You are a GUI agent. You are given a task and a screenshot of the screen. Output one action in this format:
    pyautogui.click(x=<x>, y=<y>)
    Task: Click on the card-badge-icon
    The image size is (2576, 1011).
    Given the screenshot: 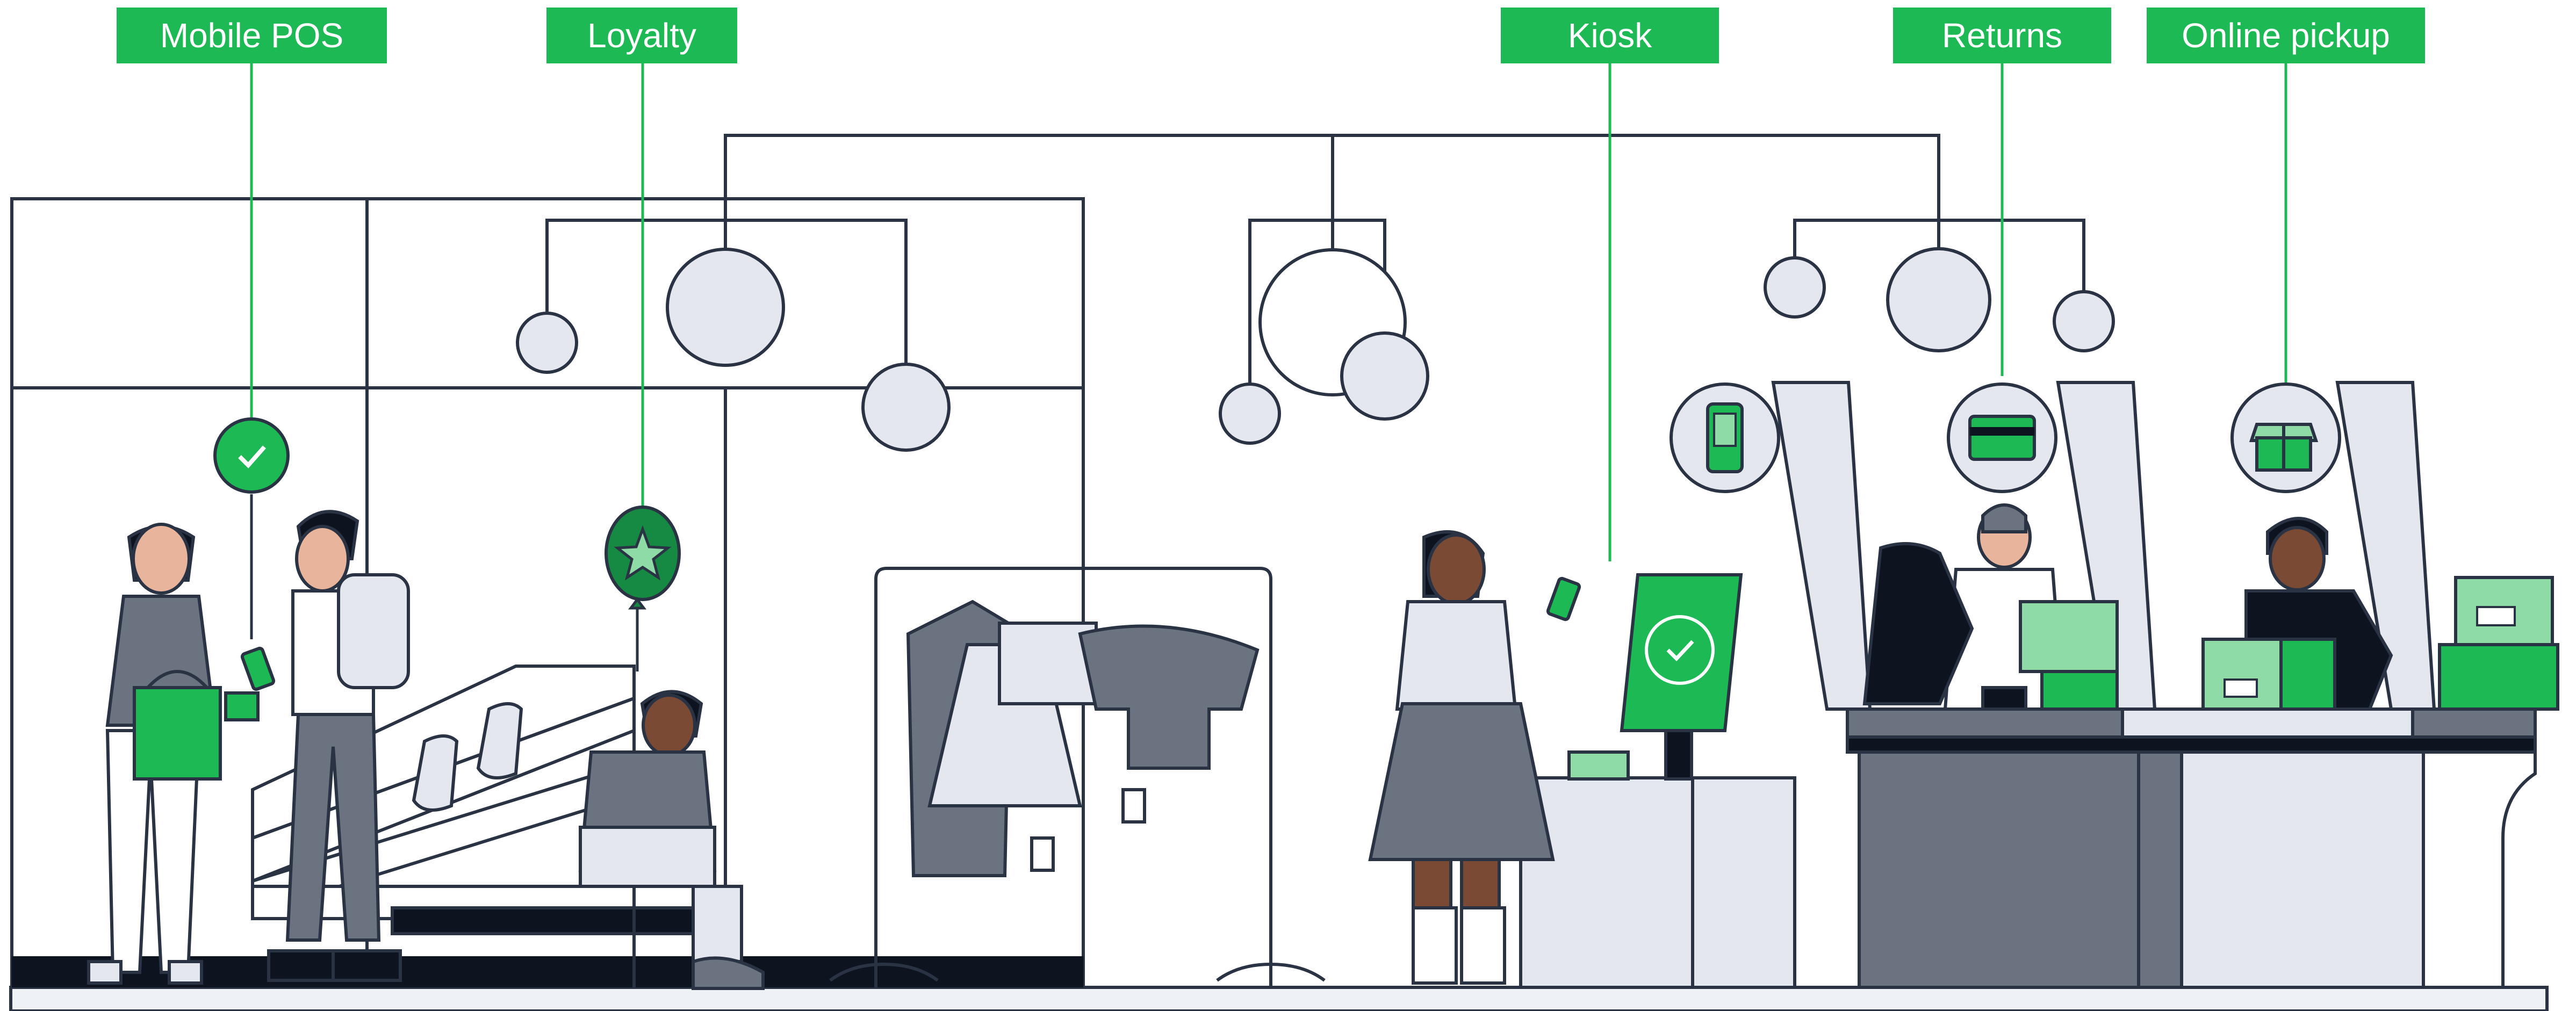 What is the action you would take?
    pyautogui.click(x=2002, y=437)
    